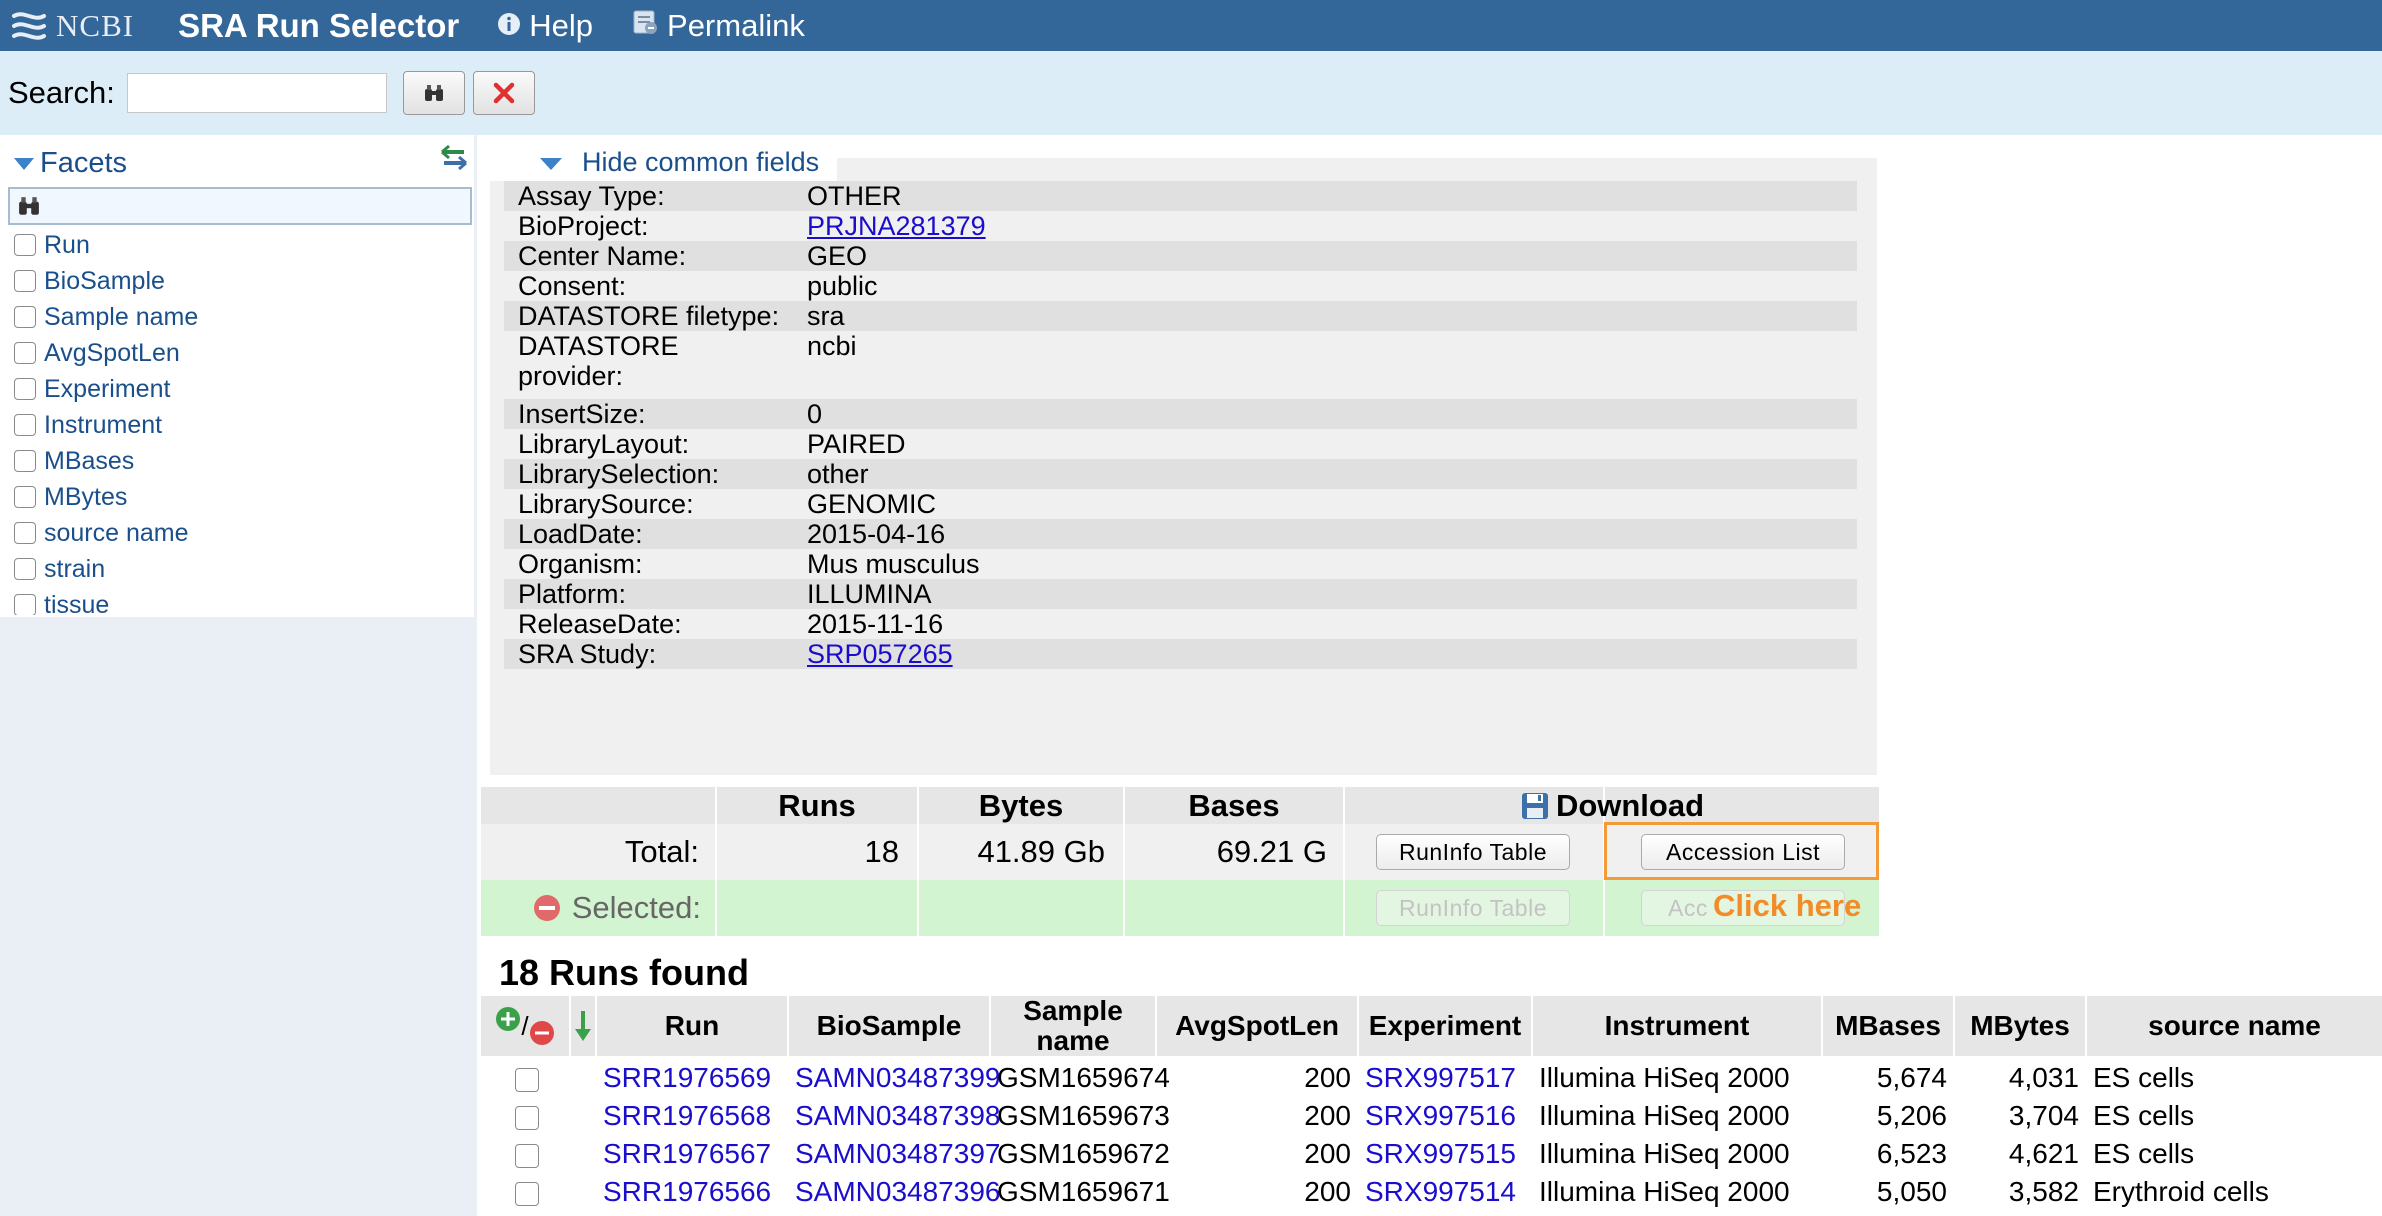  I want to click on common-field-value: SRP057265, so click(880, 654).